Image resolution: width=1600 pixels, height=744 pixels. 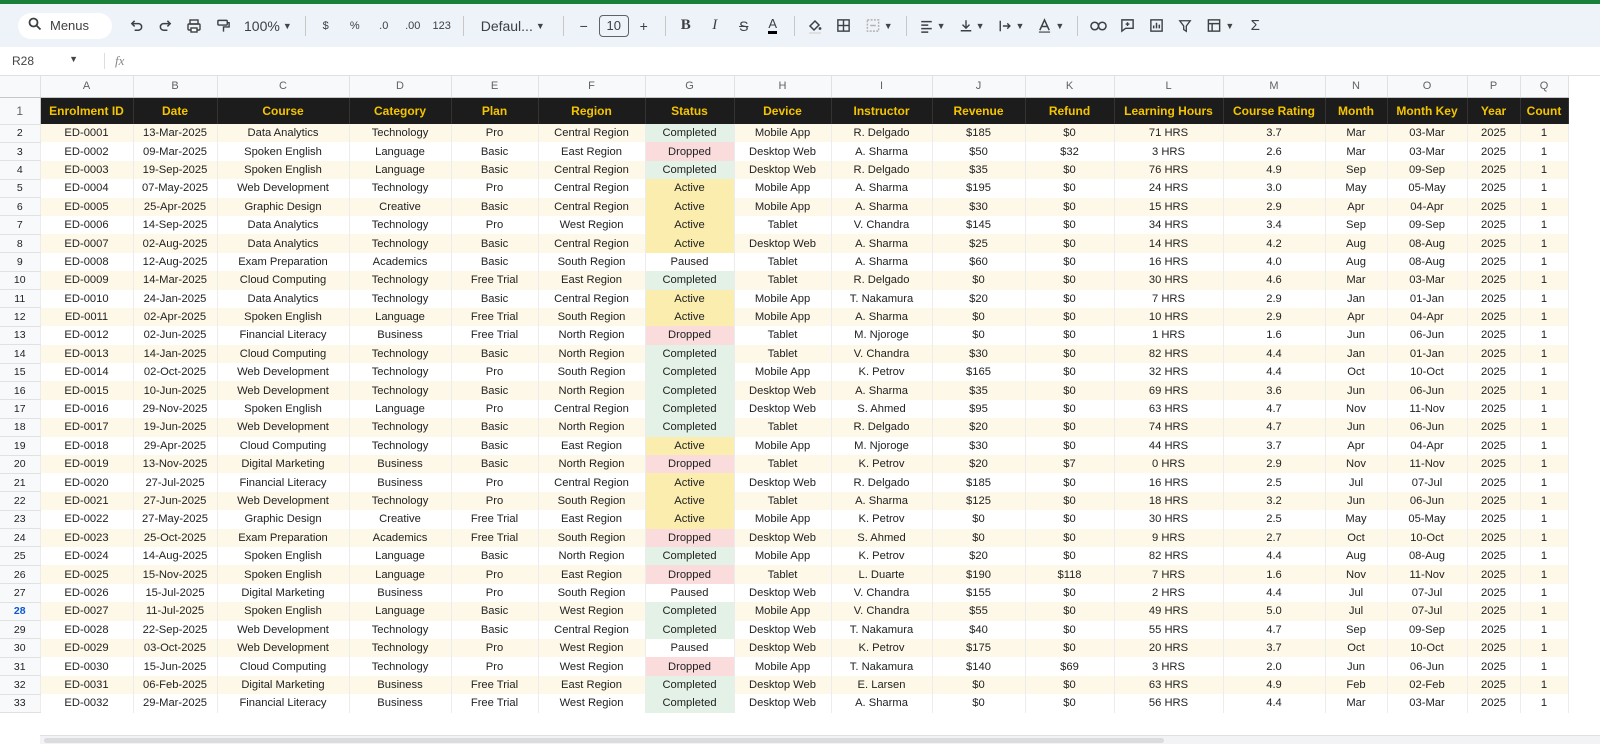 I want to click on table-cell: $125, so click(x=979, y=501).